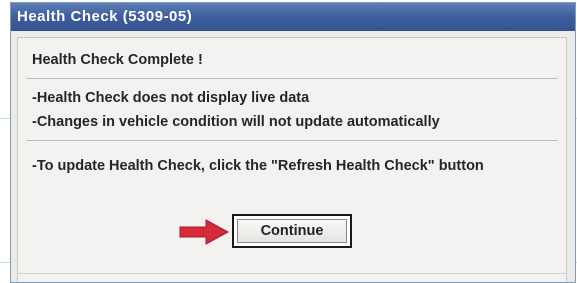 This screenshot has width=577, height=283. Describe the element at coordinates (293, 17) in the screenshot. I see `dialog-titlebar: Health Check (5309-05)` at that location.